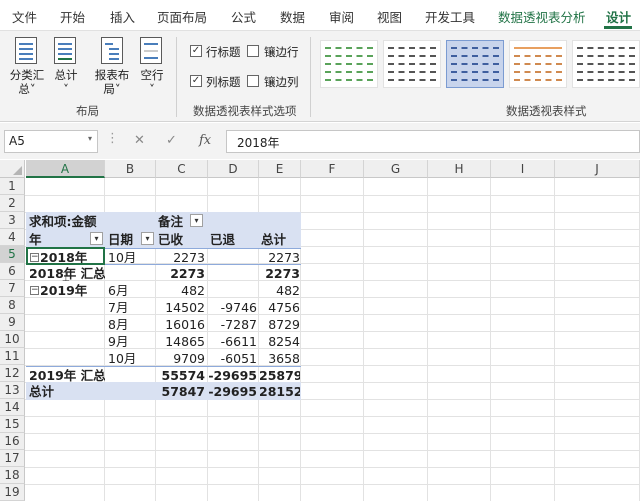 This screenshot has height=501, width=640. Describe the element at coordinates (12, 237) in the screenshot. I see `row-header-4: 4` at that location.